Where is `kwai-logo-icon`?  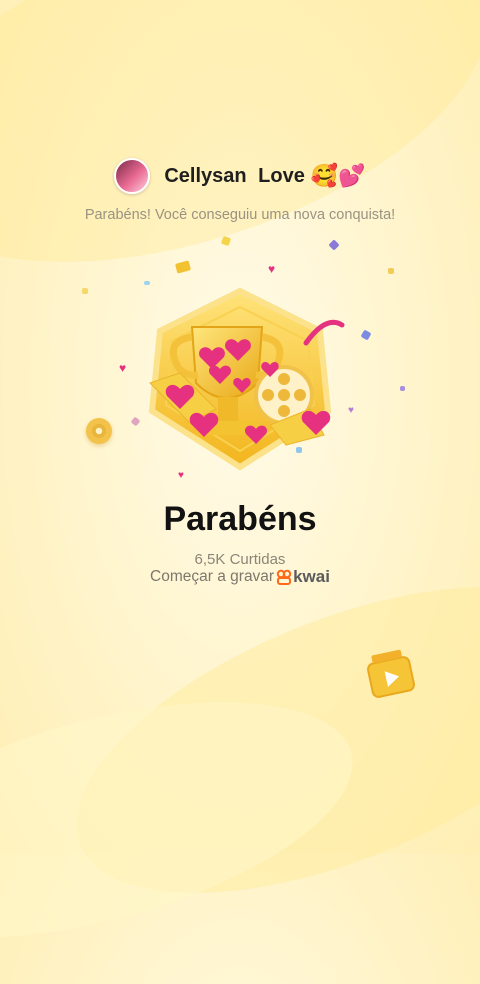 kwai-logo-icon is located at coordinates (284, 577).